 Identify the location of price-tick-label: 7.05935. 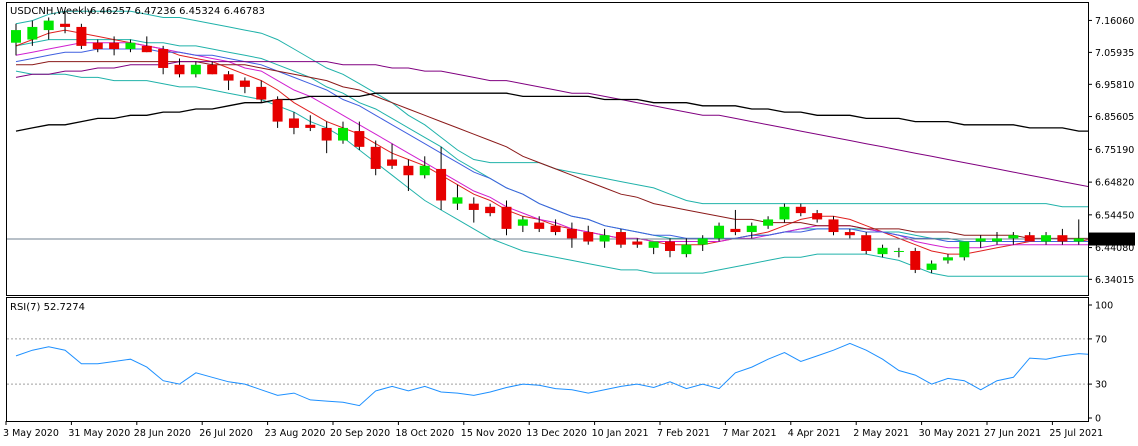
(1114, 53).